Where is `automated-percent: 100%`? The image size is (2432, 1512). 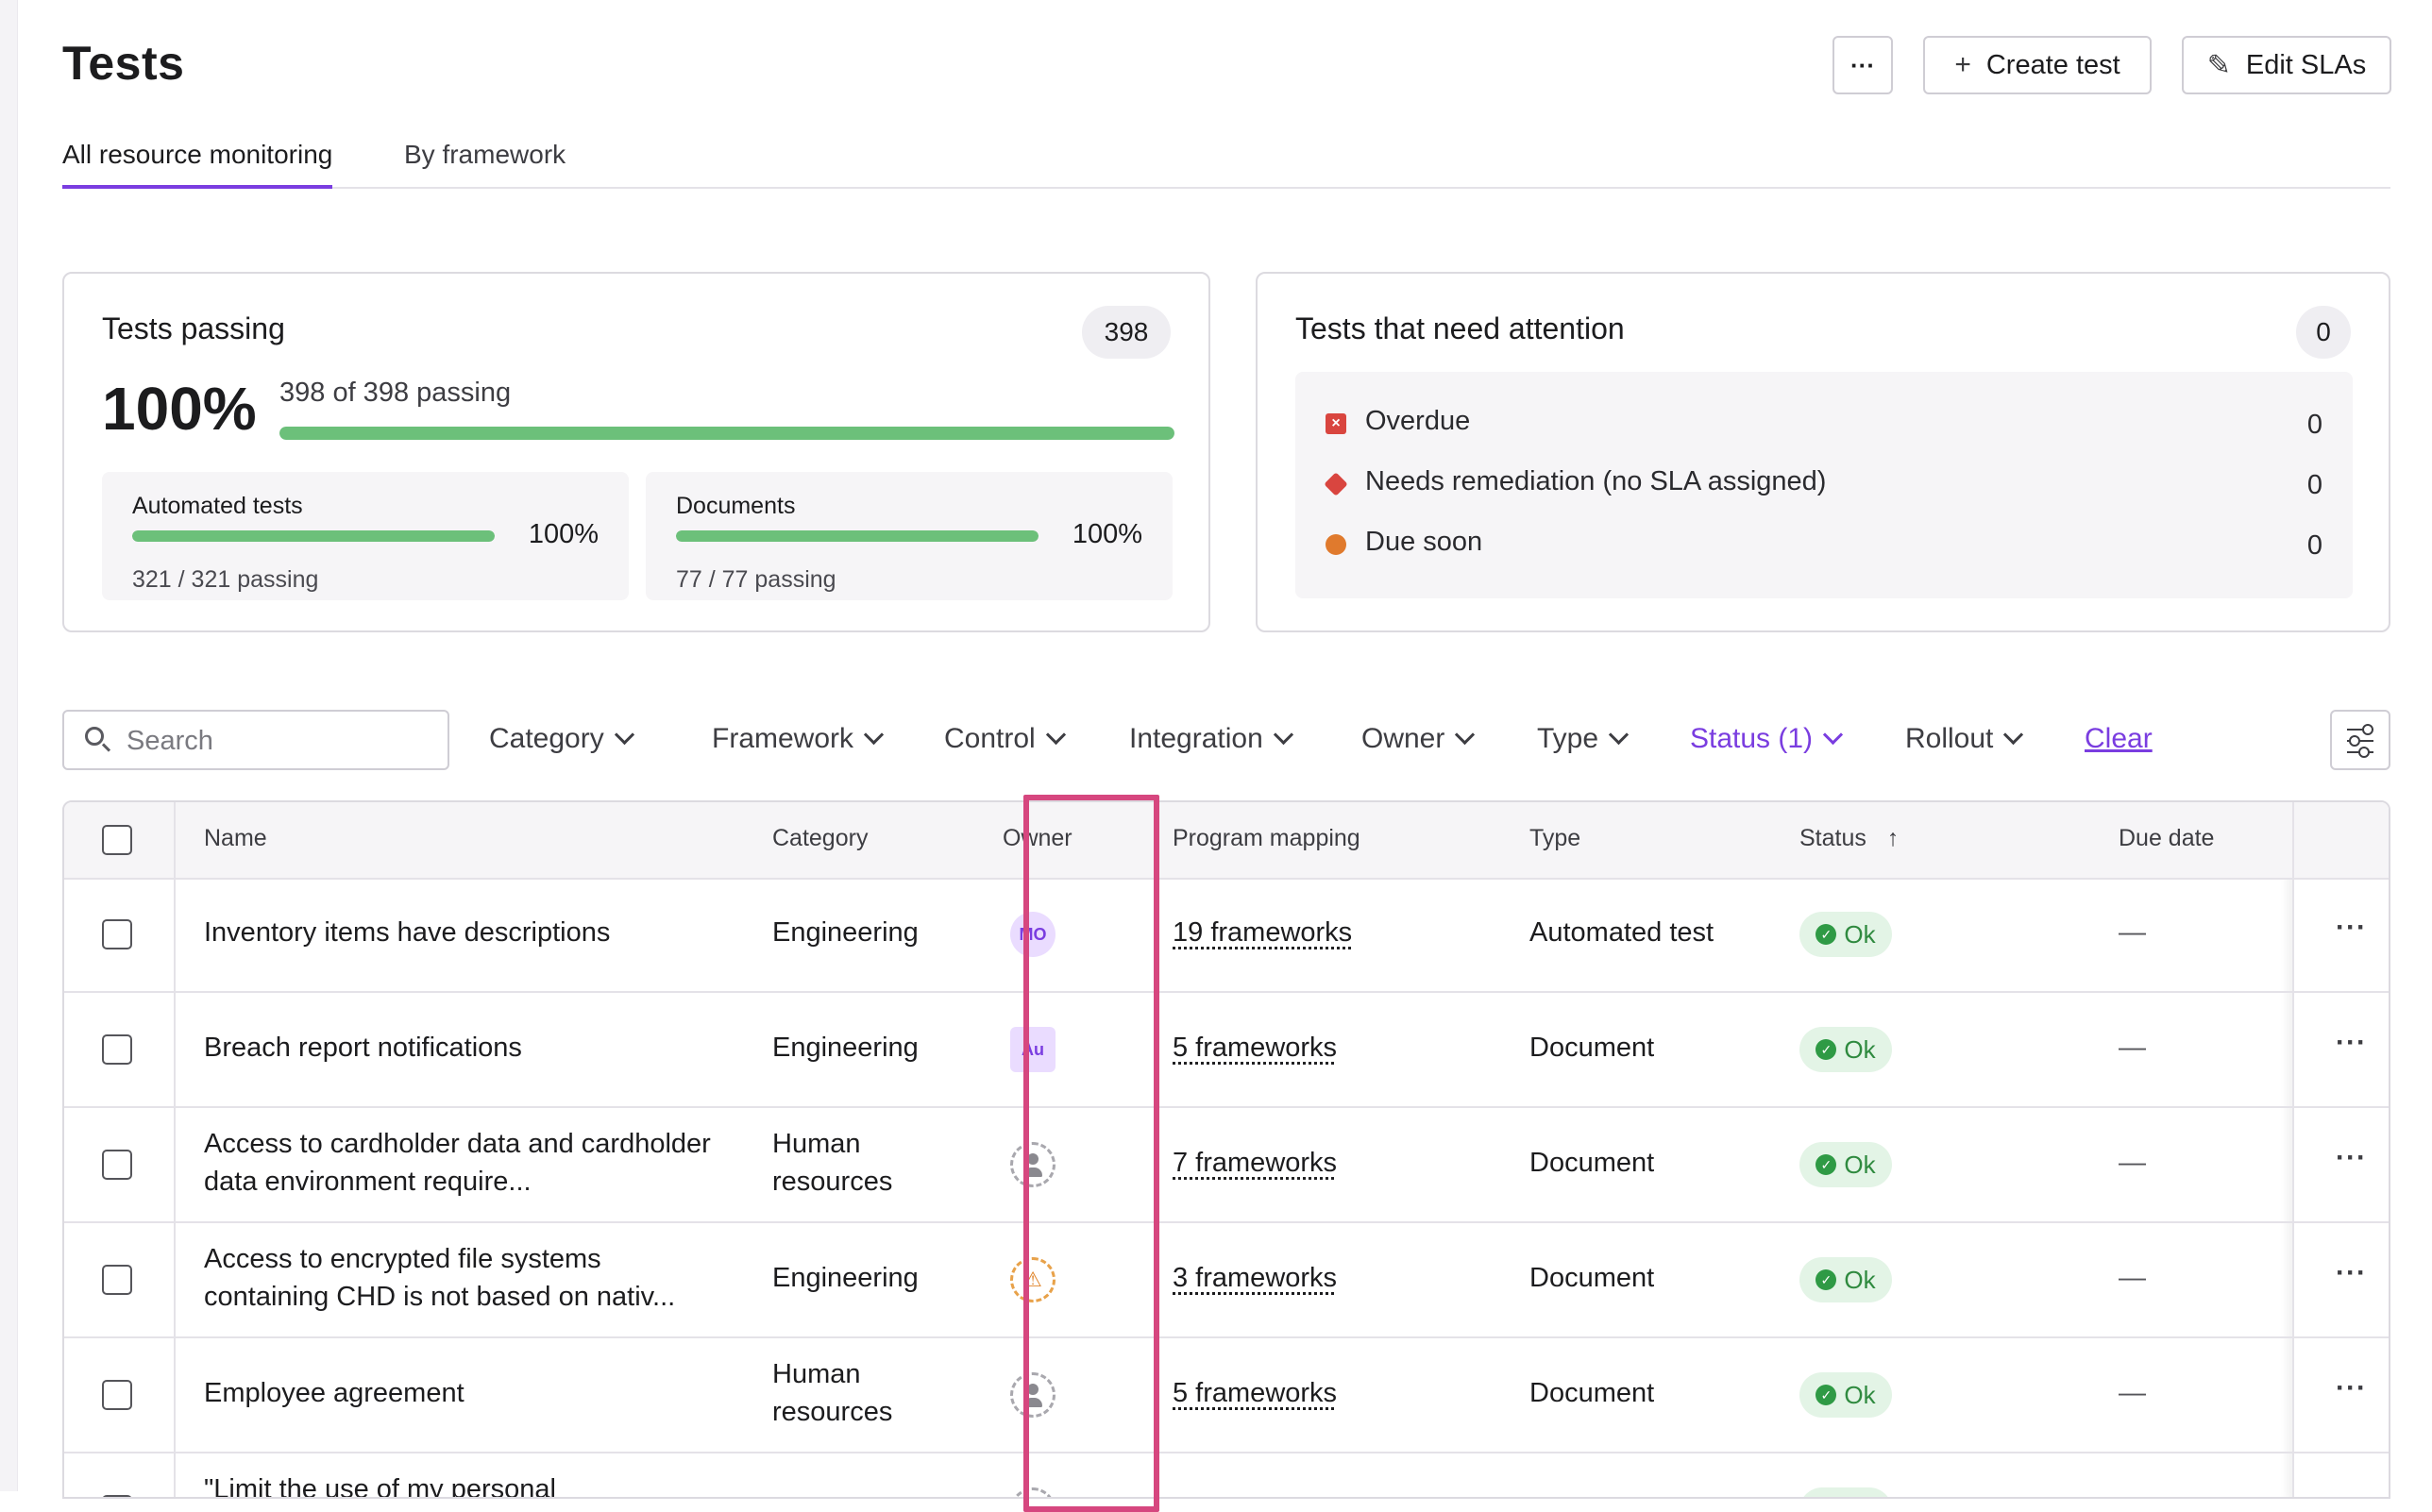
automated-percent: 100% is located at coordinates (563, 534).